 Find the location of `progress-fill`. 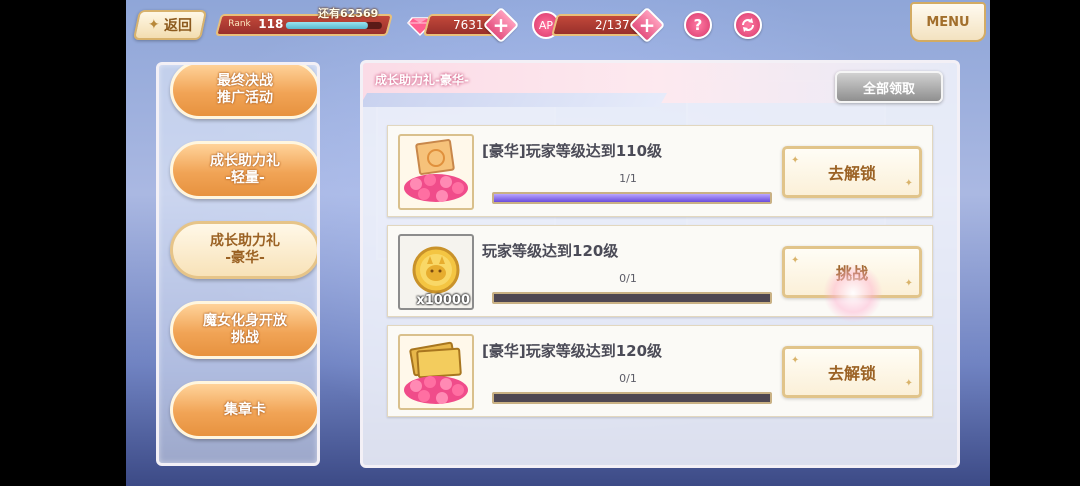

progress-fill is located at coordinates (632, 198).